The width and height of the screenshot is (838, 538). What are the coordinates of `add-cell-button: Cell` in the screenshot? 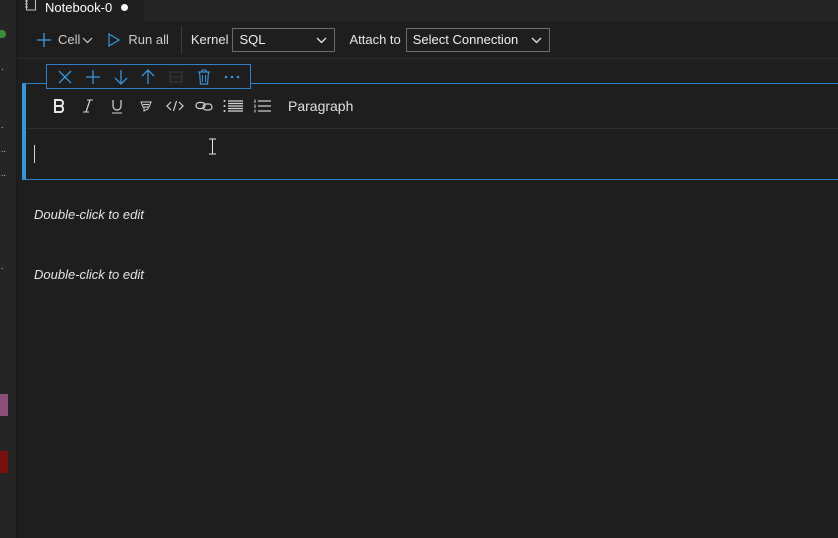 It's located at (64, 40).